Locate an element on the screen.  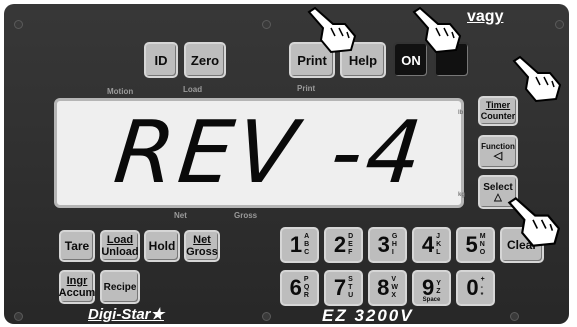
key-9: 9 Y Z Space is located at coordinates (431, 288).